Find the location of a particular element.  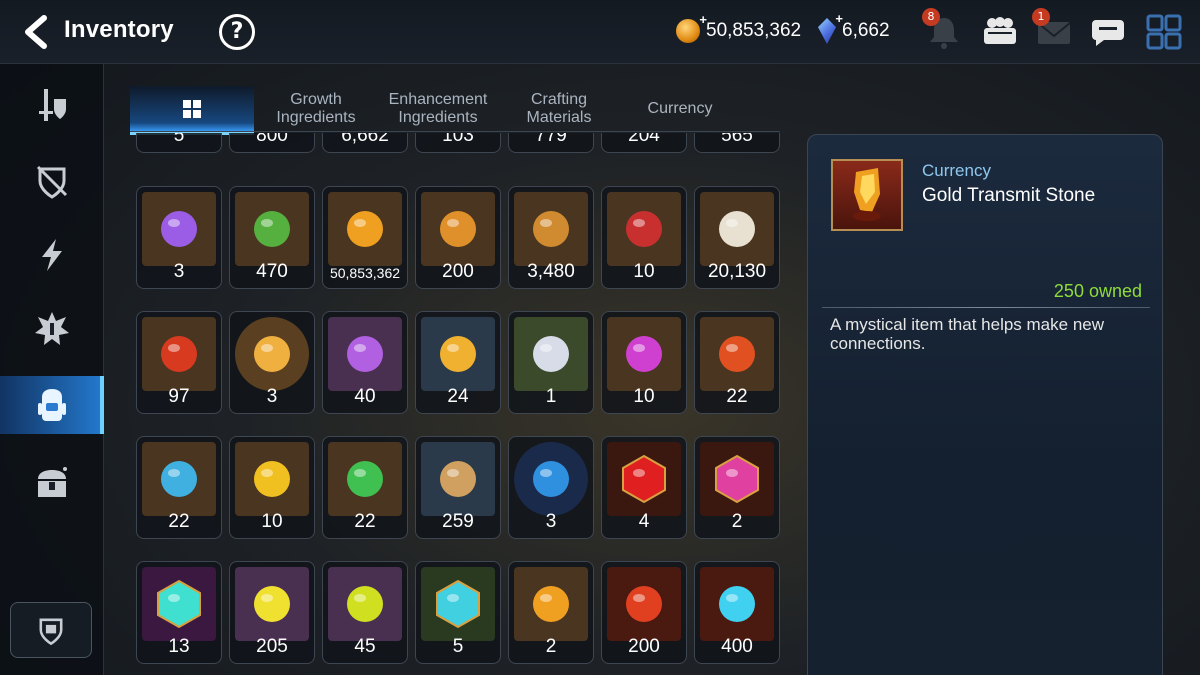

item-quantity: 400 is located at coordinates (737, 646).